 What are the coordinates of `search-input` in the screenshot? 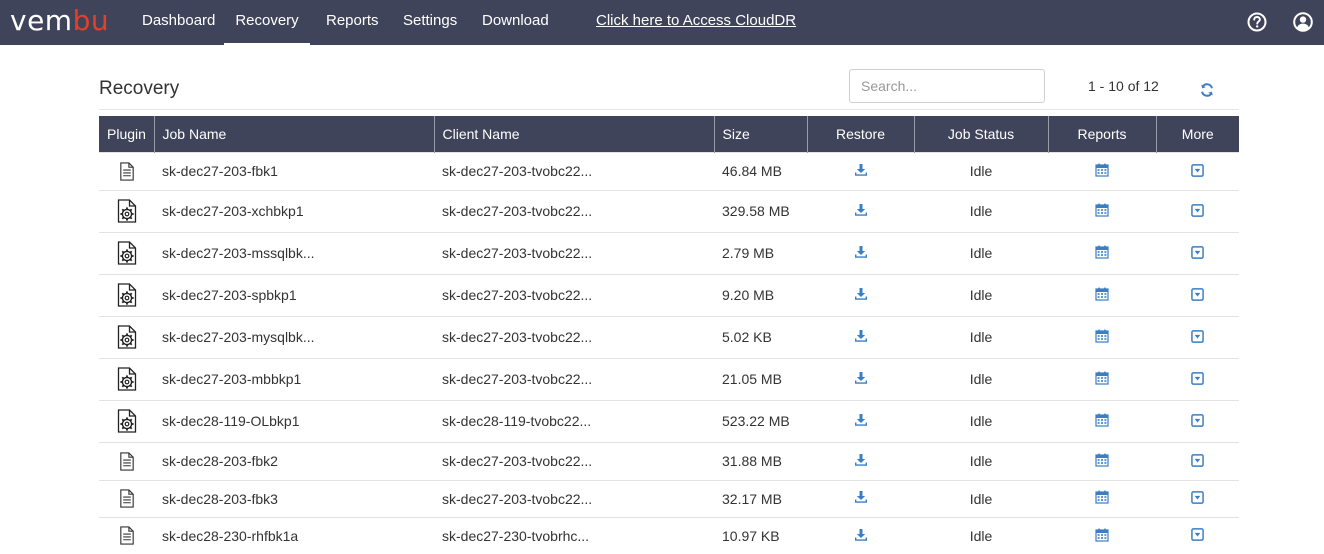 It's located at (947, 86).